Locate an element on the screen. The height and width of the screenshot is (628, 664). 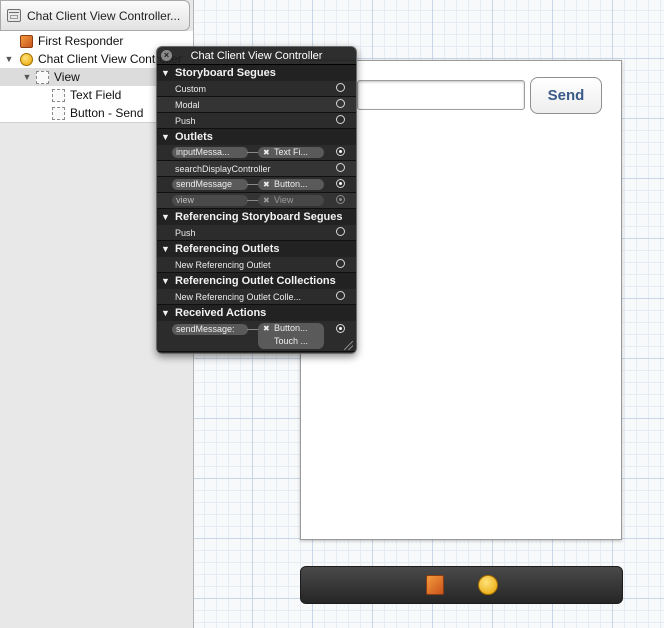
outline-item-first-responder: First Responder is located at coordinates (66, 41).